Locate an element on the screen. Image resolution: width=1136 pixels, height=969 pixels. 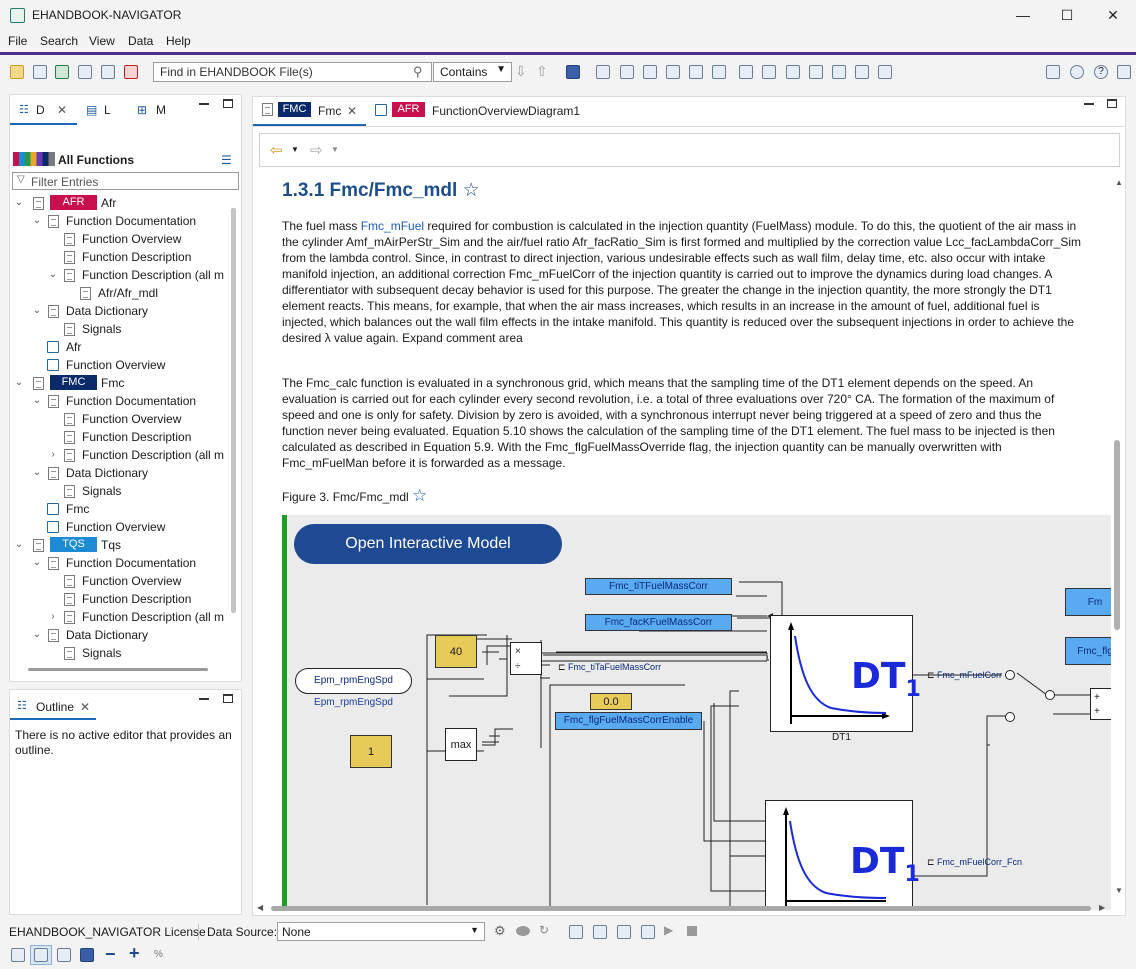
stop-icon is located at coordinates (692, 931).